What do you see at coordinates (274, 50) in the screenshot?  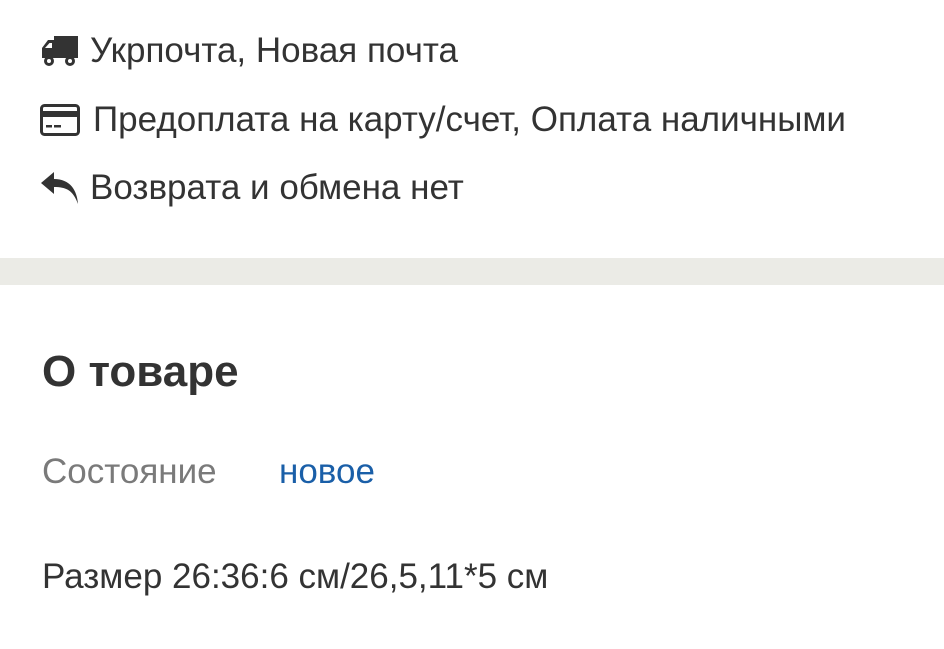 I see `shipping-methods: Укрпочта, Новая почта` at bounding box center [274, 50].